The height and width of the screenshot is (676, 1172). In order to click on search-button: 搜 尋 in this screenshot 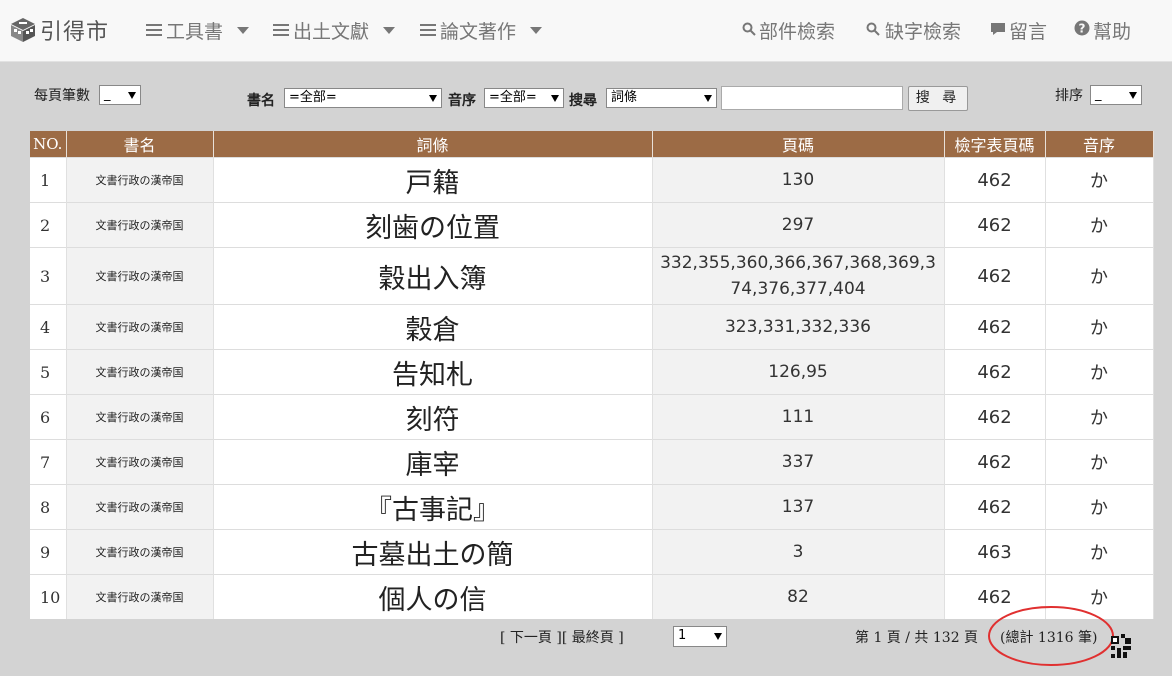, I will do `click(938, 98)`.